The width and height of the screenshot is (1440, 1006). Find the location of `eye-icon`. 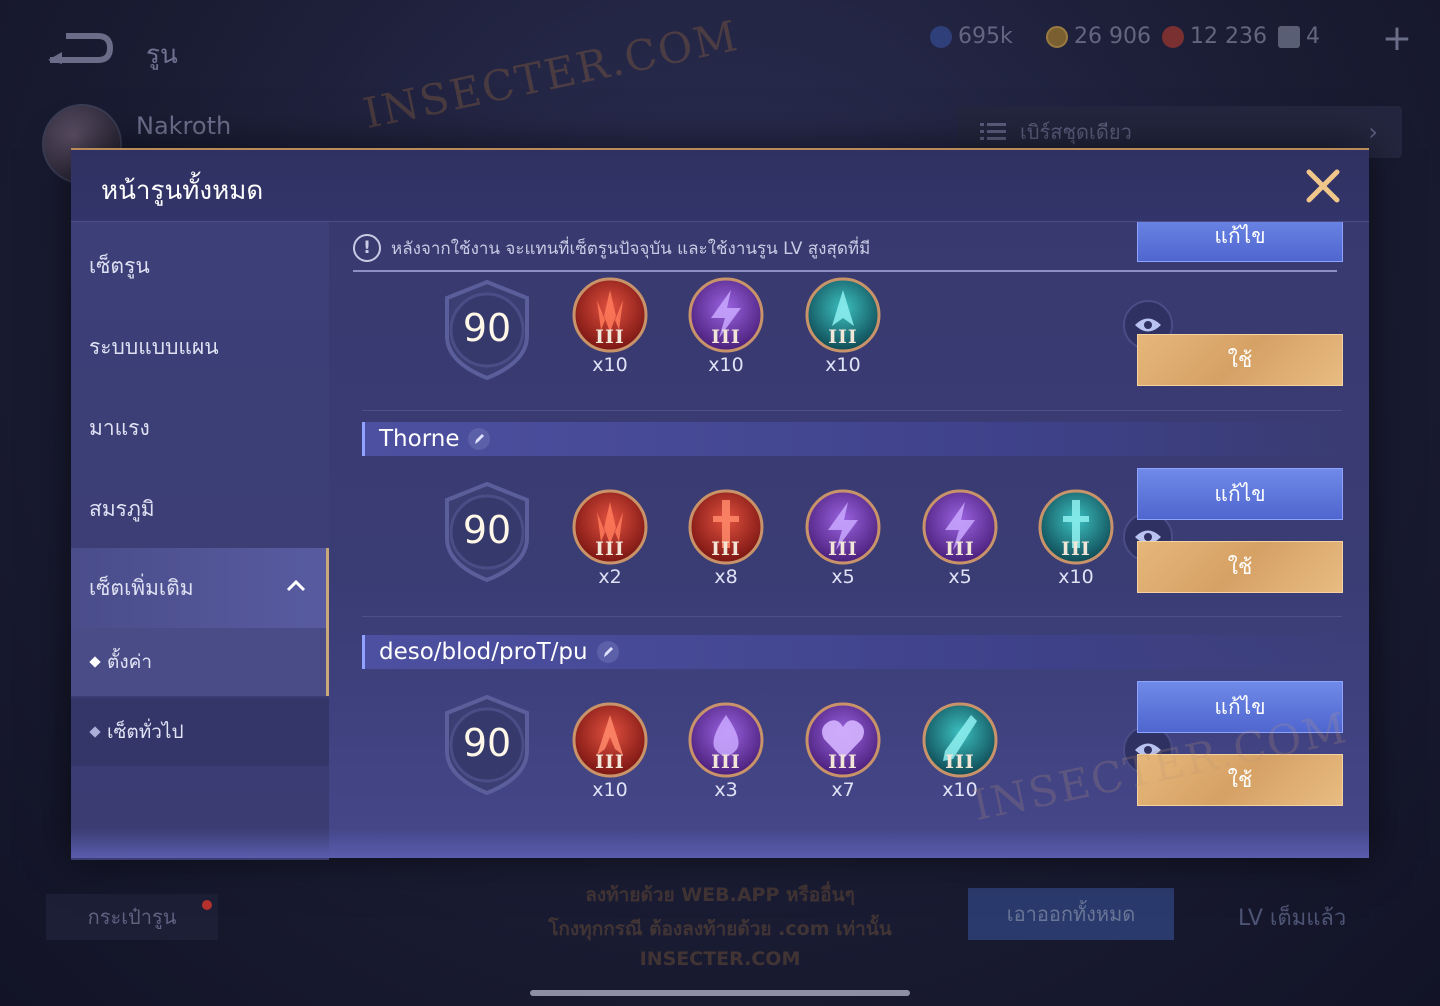

eye-icon is located at coordinates (1148, 325).